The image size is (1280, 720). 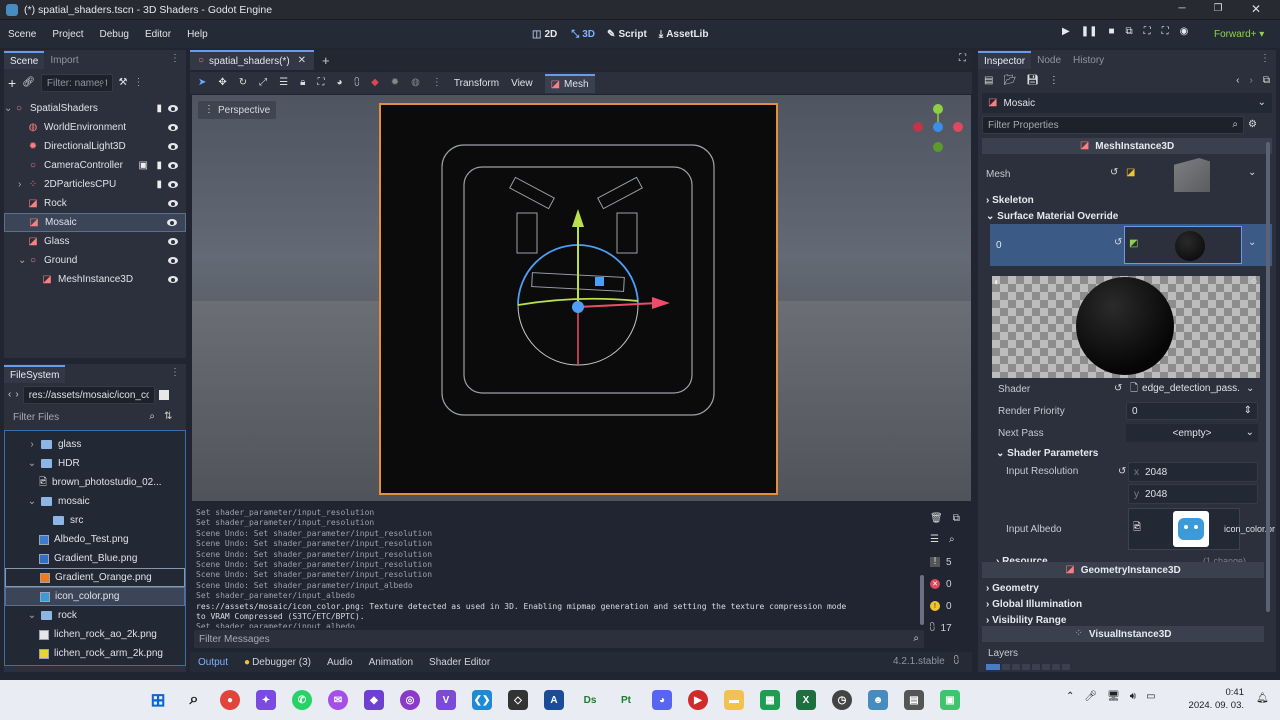 I want to click on message-count-icon: !, so click(x=935, y=562).